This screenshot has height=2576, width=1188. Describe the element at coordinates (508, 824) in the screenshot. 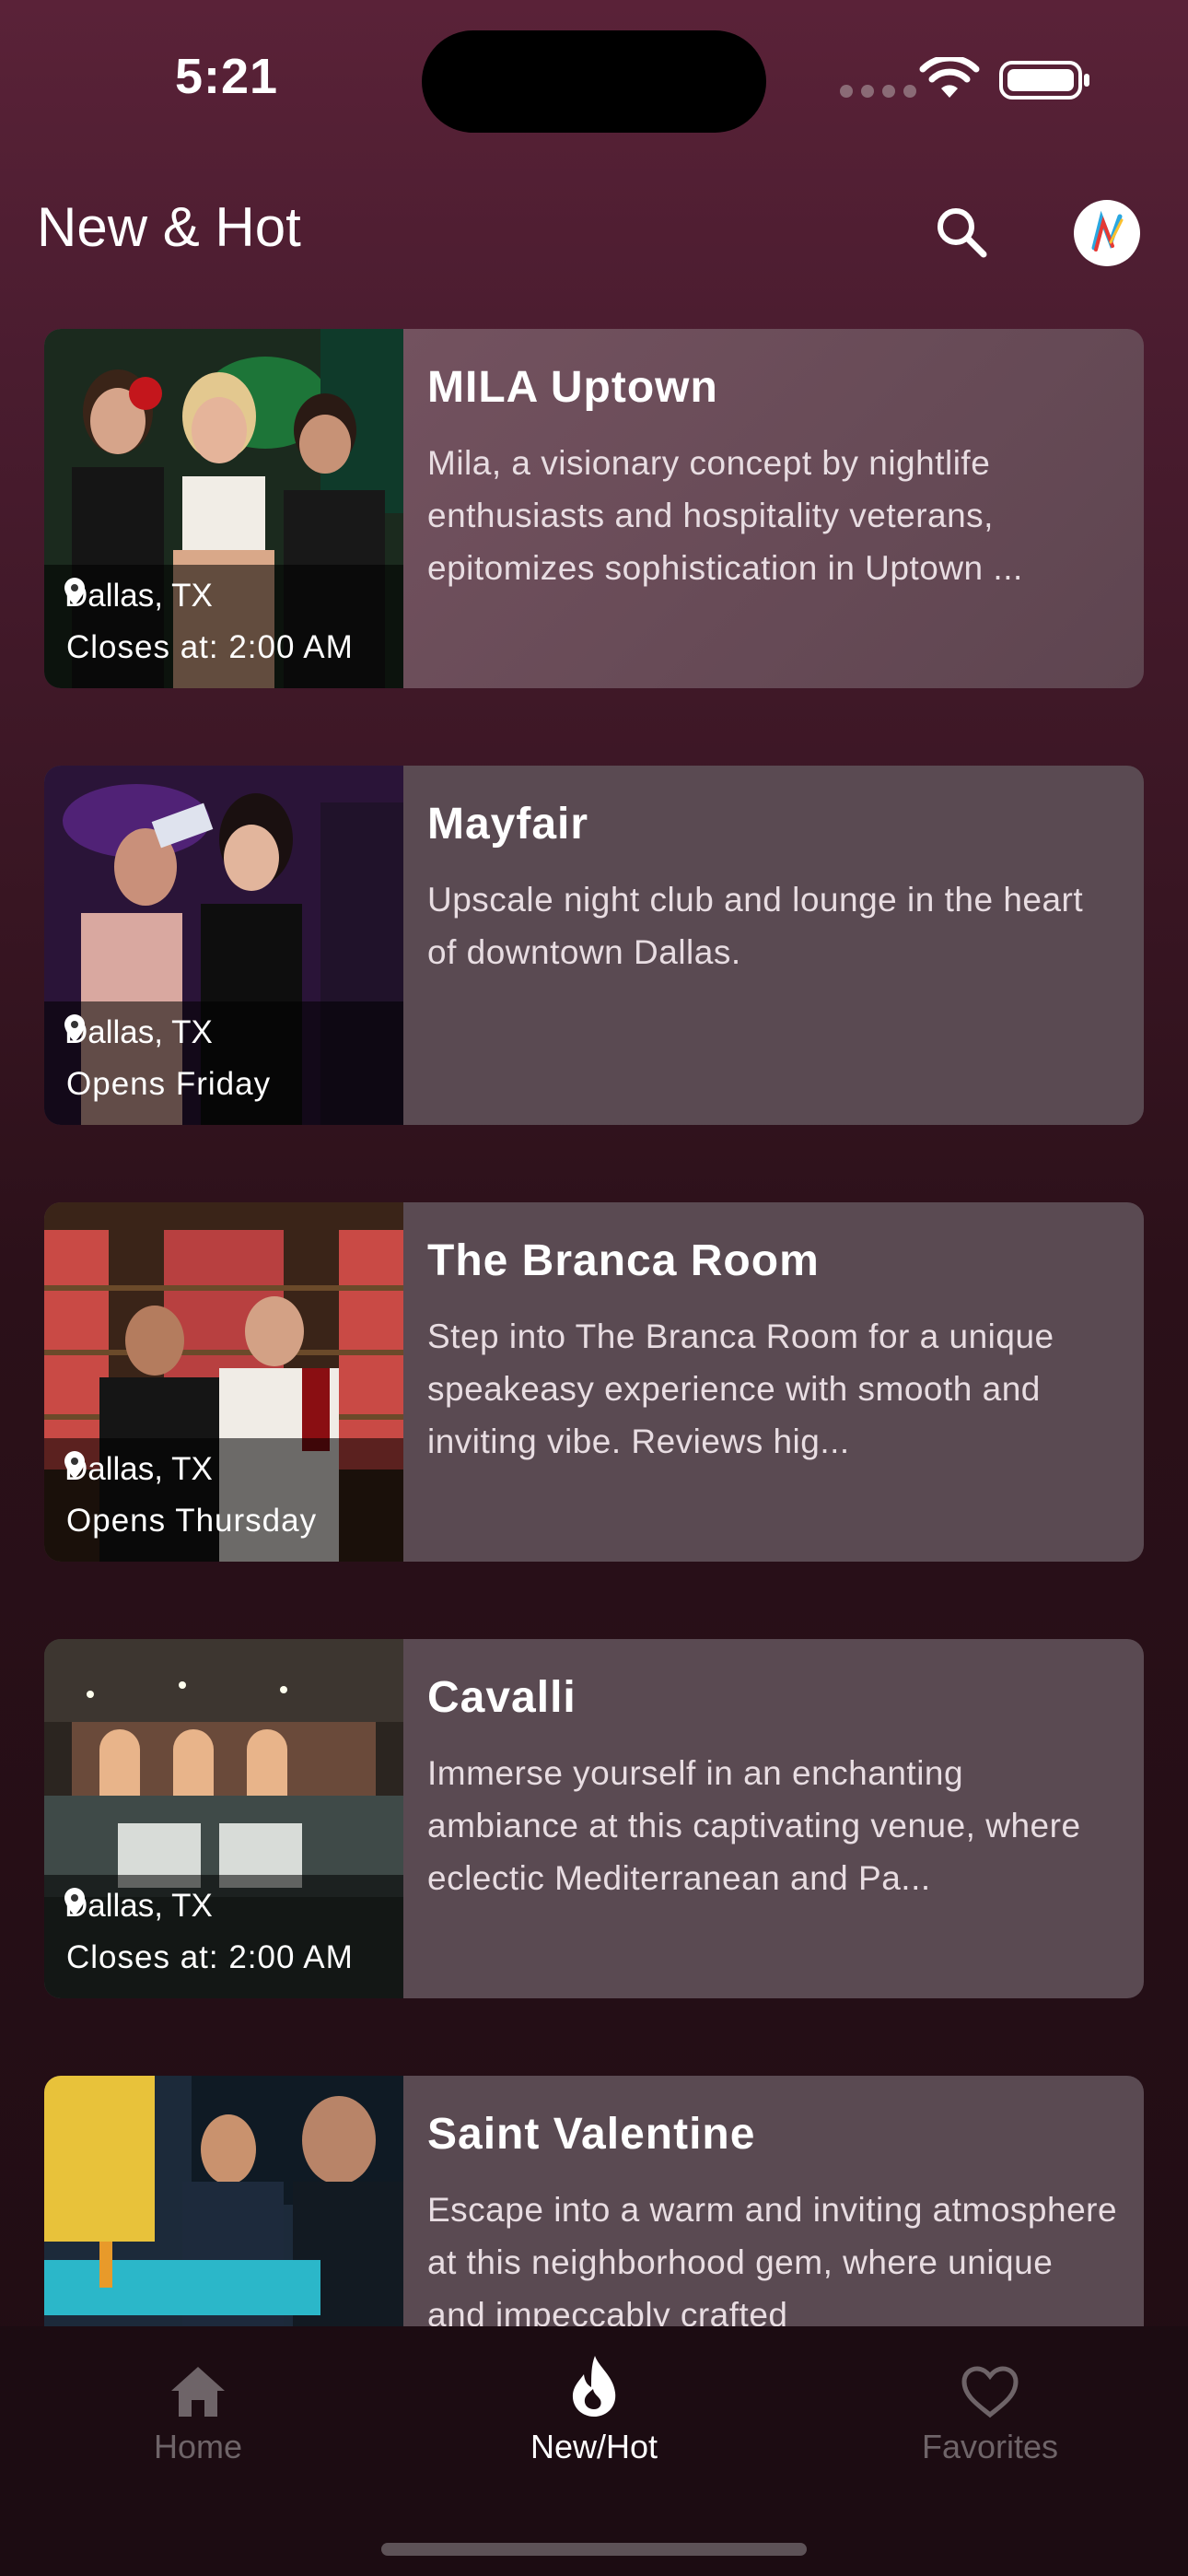

I see `venue-name: Mayfair` at that location.